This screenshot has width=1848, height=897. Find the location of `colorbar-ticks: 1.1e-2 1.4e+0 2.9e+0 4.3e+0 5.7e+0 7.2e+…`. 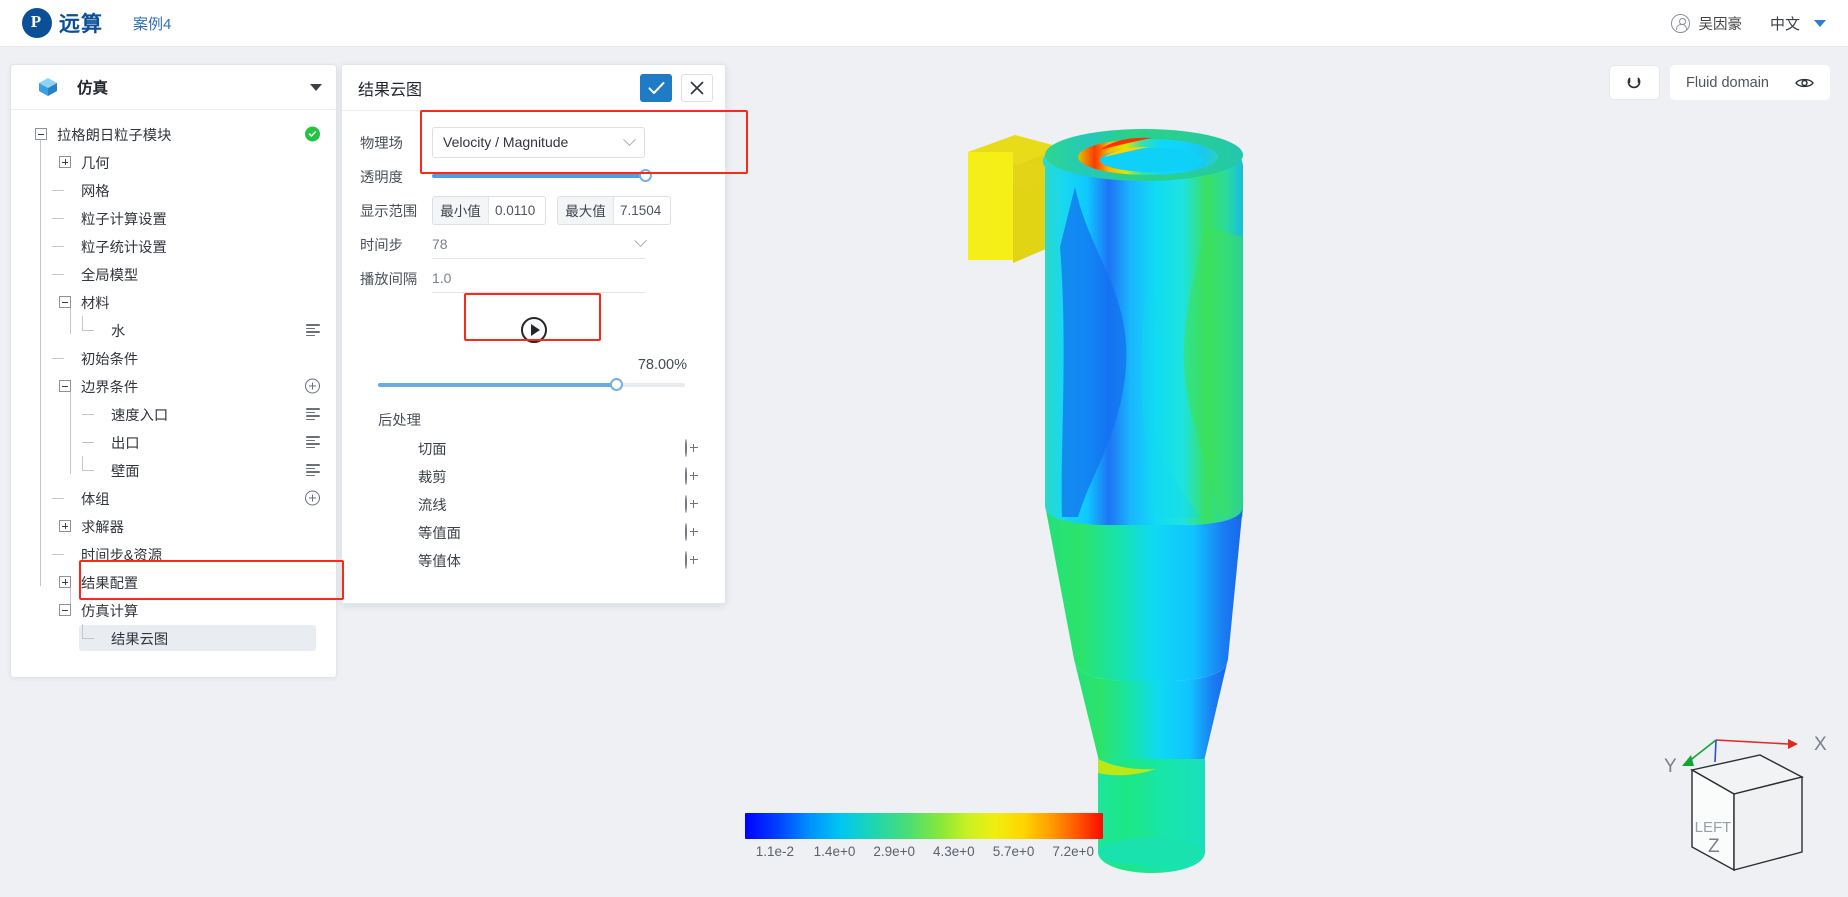

colorbar-ticks: 1.1e-2 1.4e+0 2.9e+0 4.3e+0 5.7e+0 7.2e+… is located at coordinates (924, 851).